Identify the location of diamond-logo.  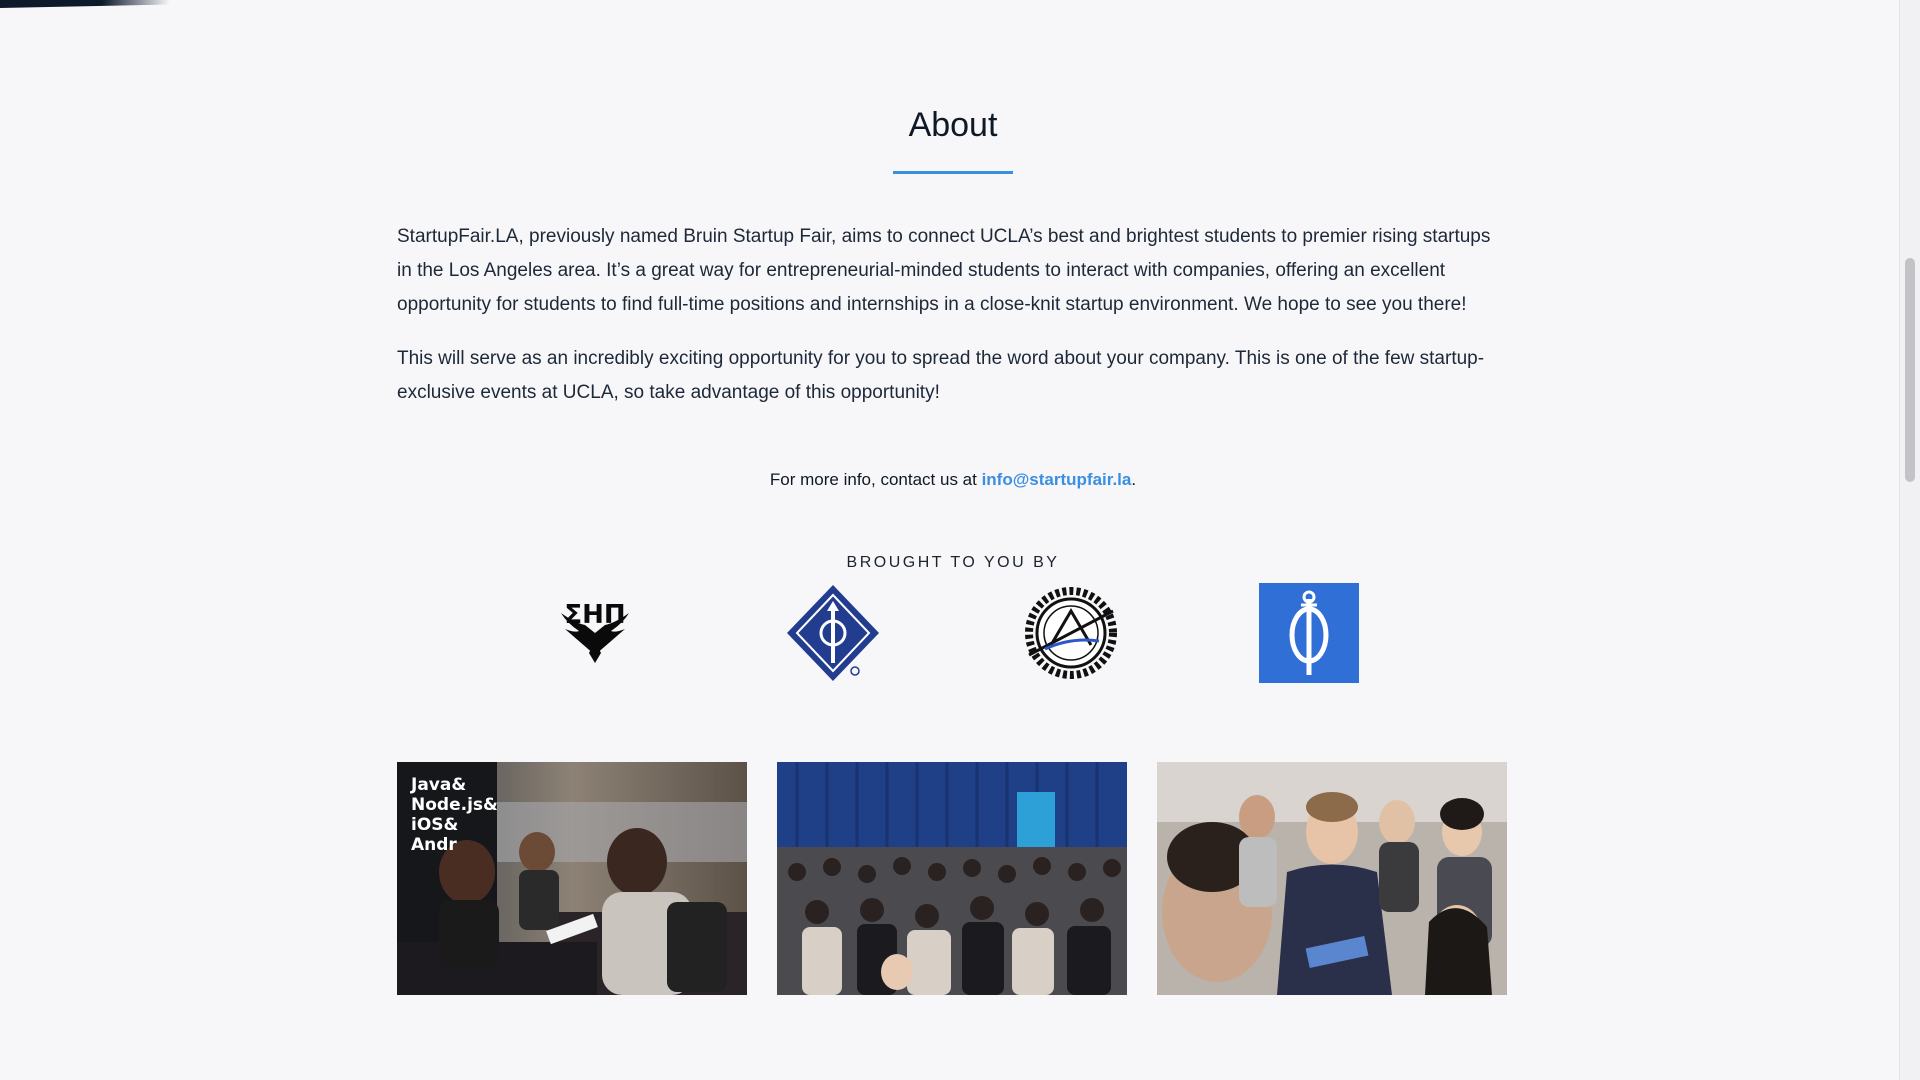
(833, 633).